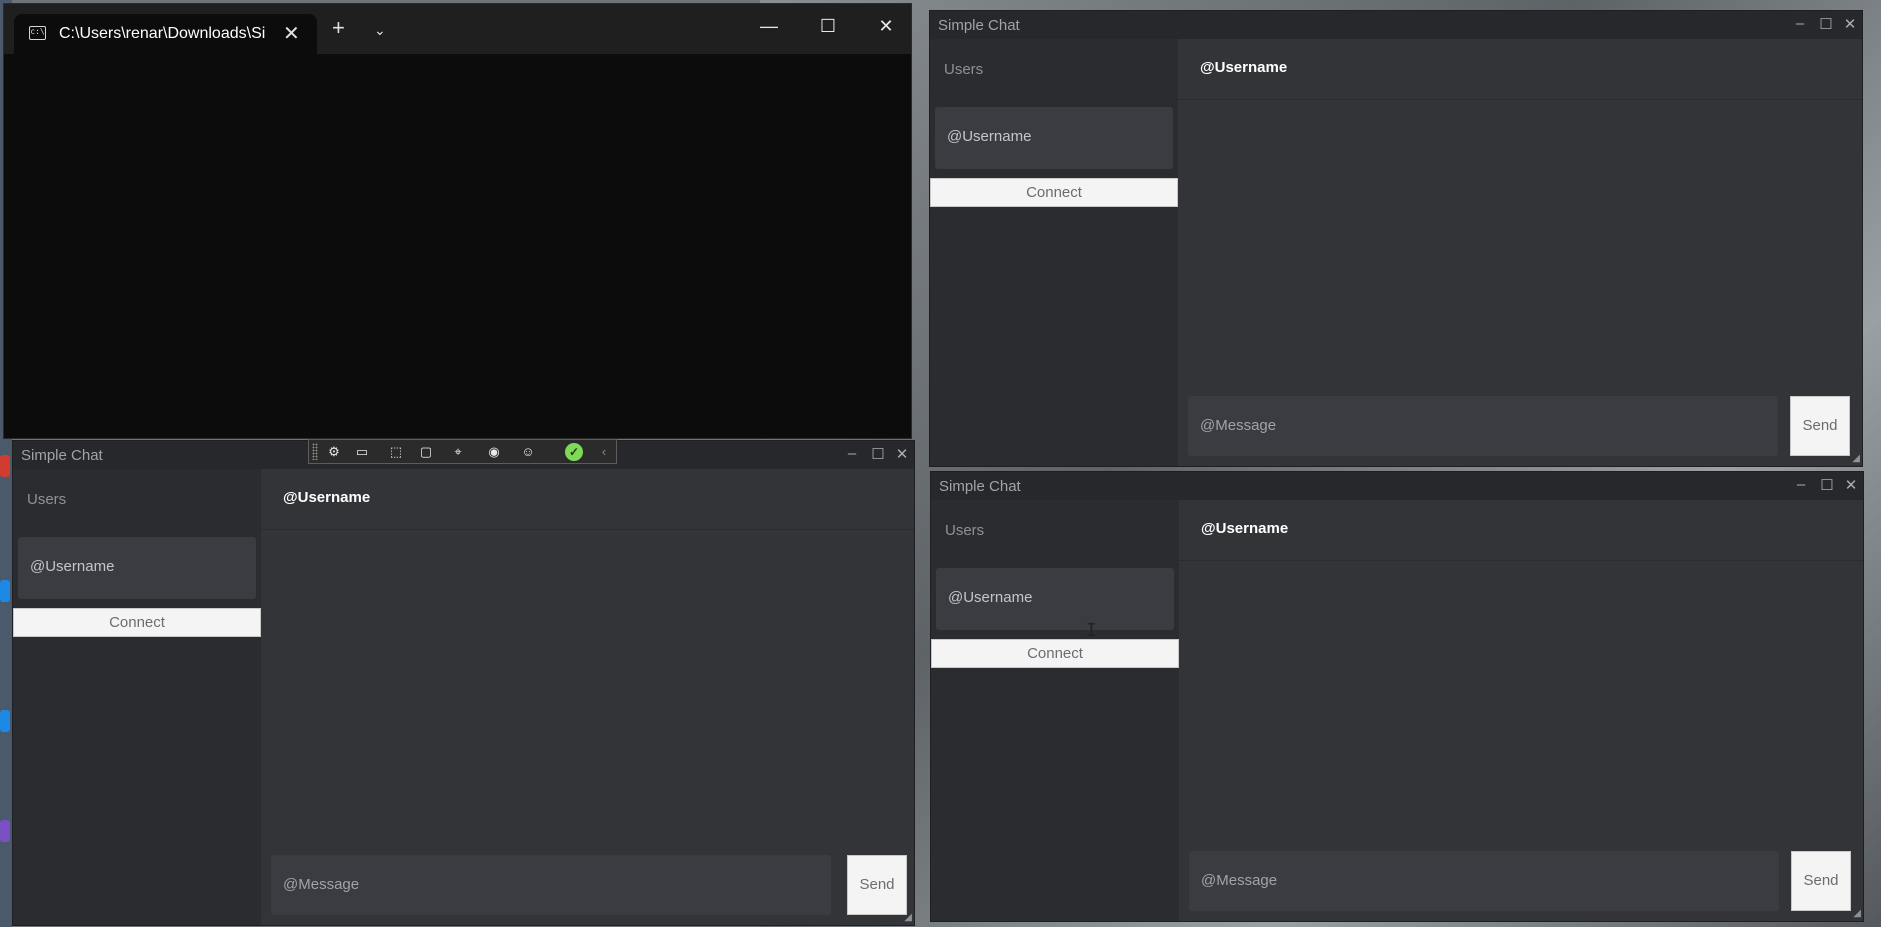 The image size is (1881, 927). I want to click on record-icon: ▭, so click(362, 451).